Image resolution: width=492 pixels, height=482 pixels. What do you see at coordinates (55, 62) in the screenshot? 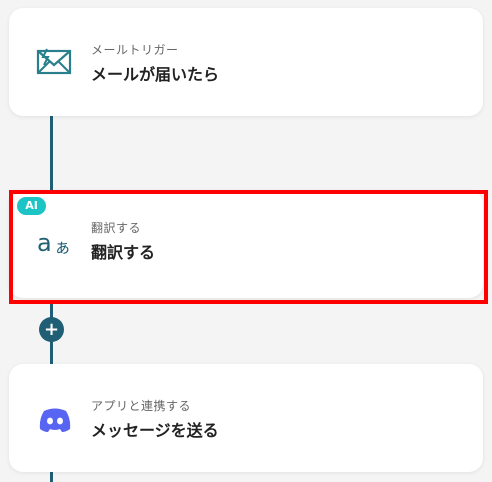
I see `mail-trigger-icon` at bounding box center [55, 62].